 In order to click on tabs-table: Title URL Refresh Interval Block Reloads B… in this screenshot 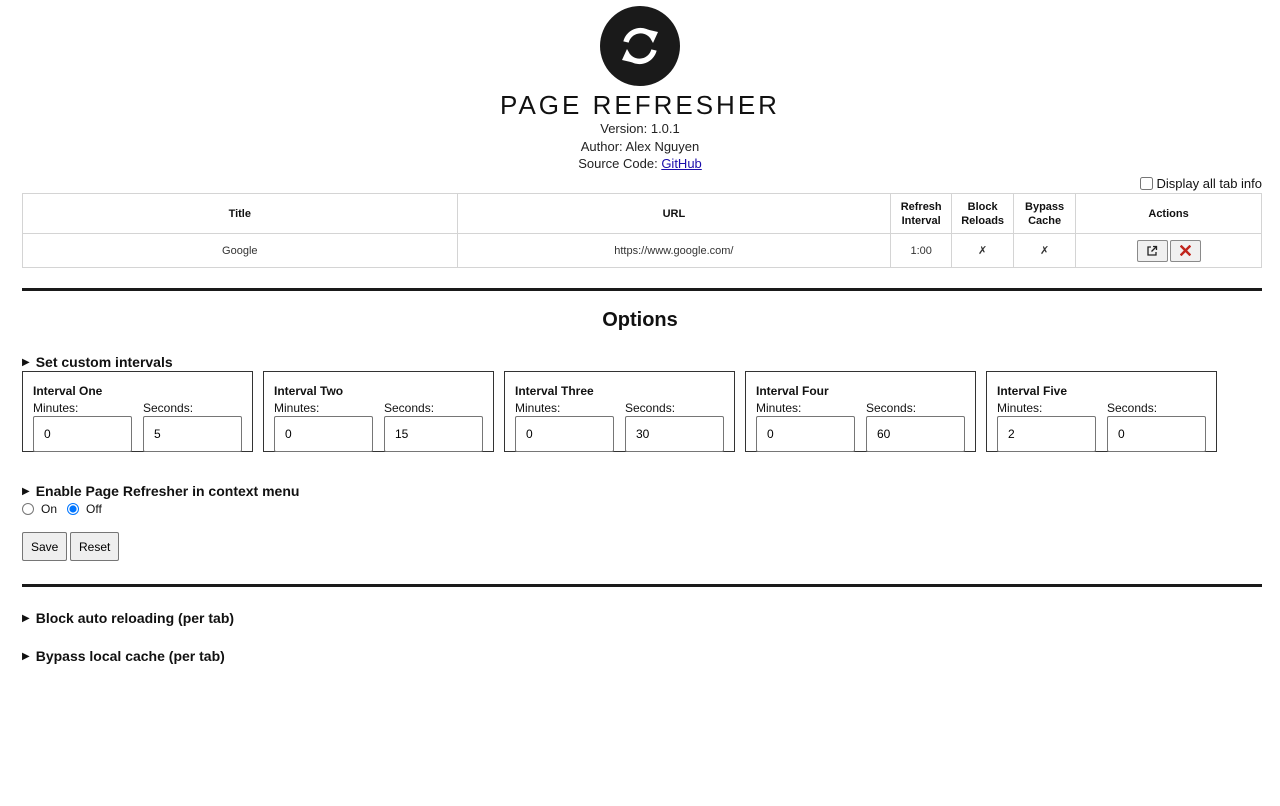, I will do `click(642, 230)`.